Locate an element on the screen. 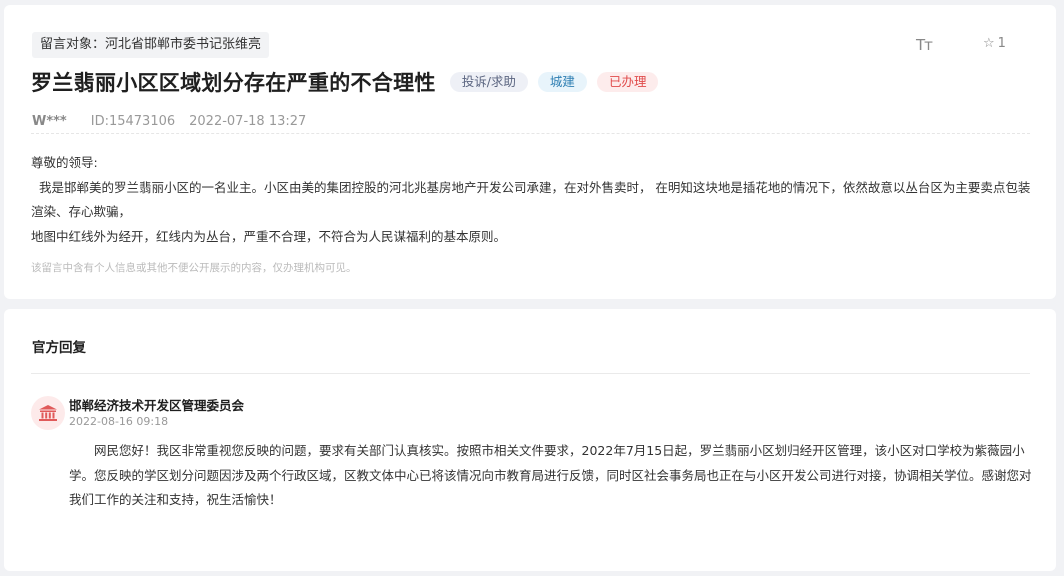  message-datetime: 2022-07-18 13:27 is located at coordinates (248, 121).